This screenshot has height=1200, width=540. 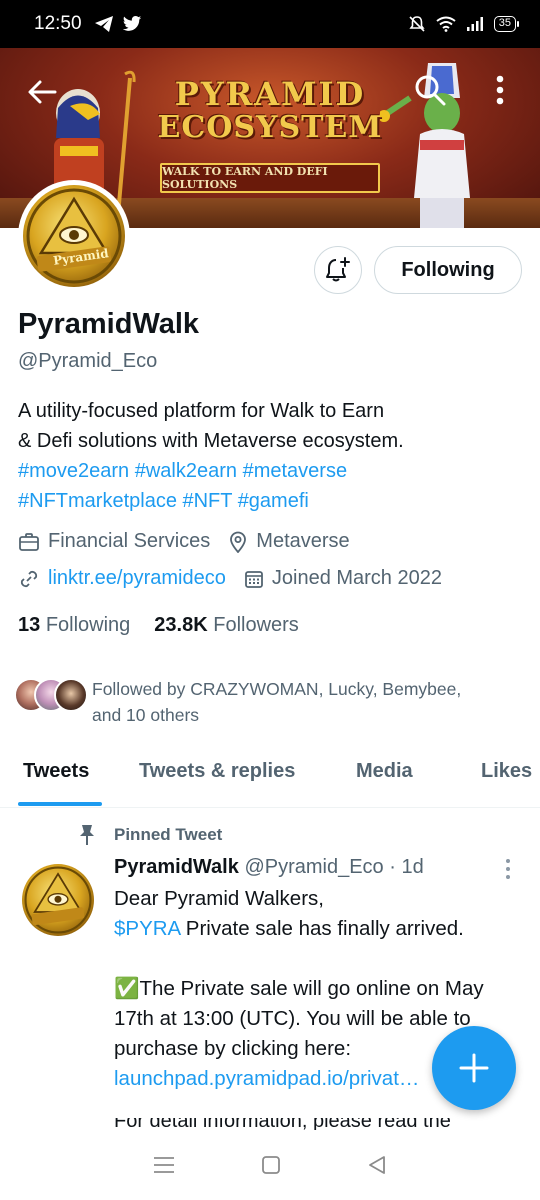 I want to click on arrow-left-icon, so click(x=42, y=92).